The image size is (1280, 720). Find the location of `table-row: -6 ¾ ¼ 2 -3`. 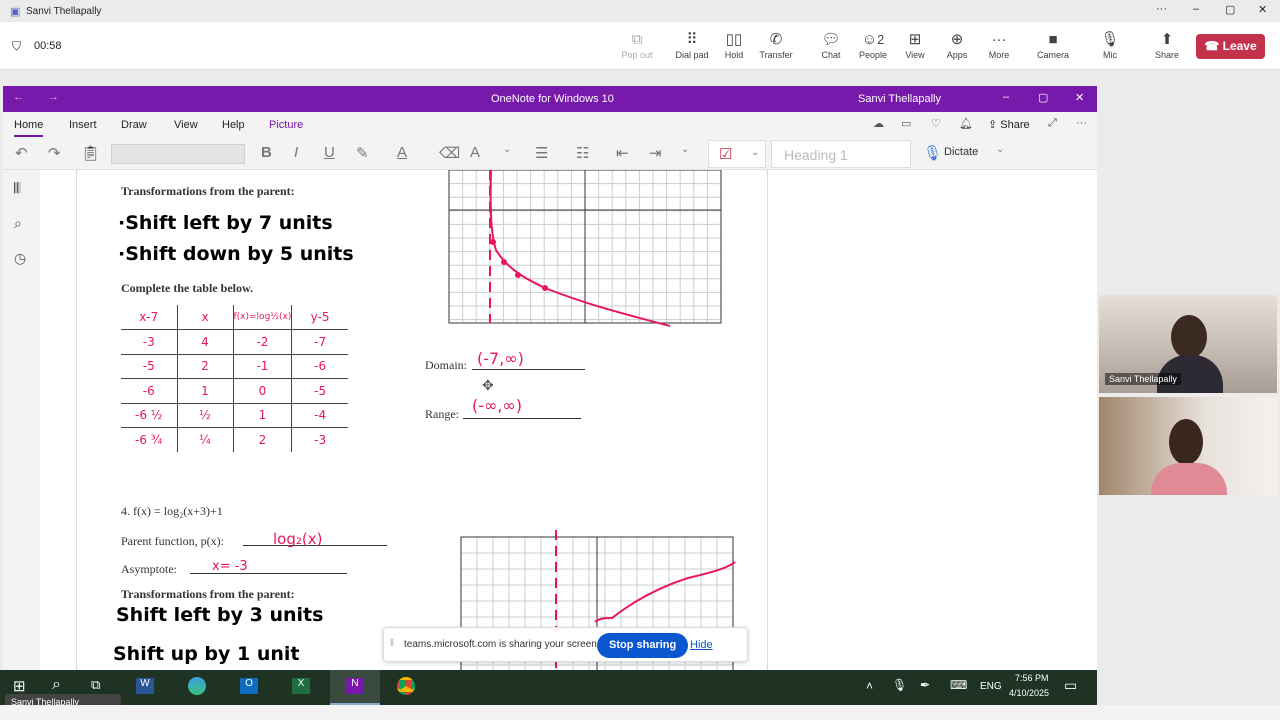

table-row: -6 ¾ ¼ 2 -3 is located at coordinates (234, 439).